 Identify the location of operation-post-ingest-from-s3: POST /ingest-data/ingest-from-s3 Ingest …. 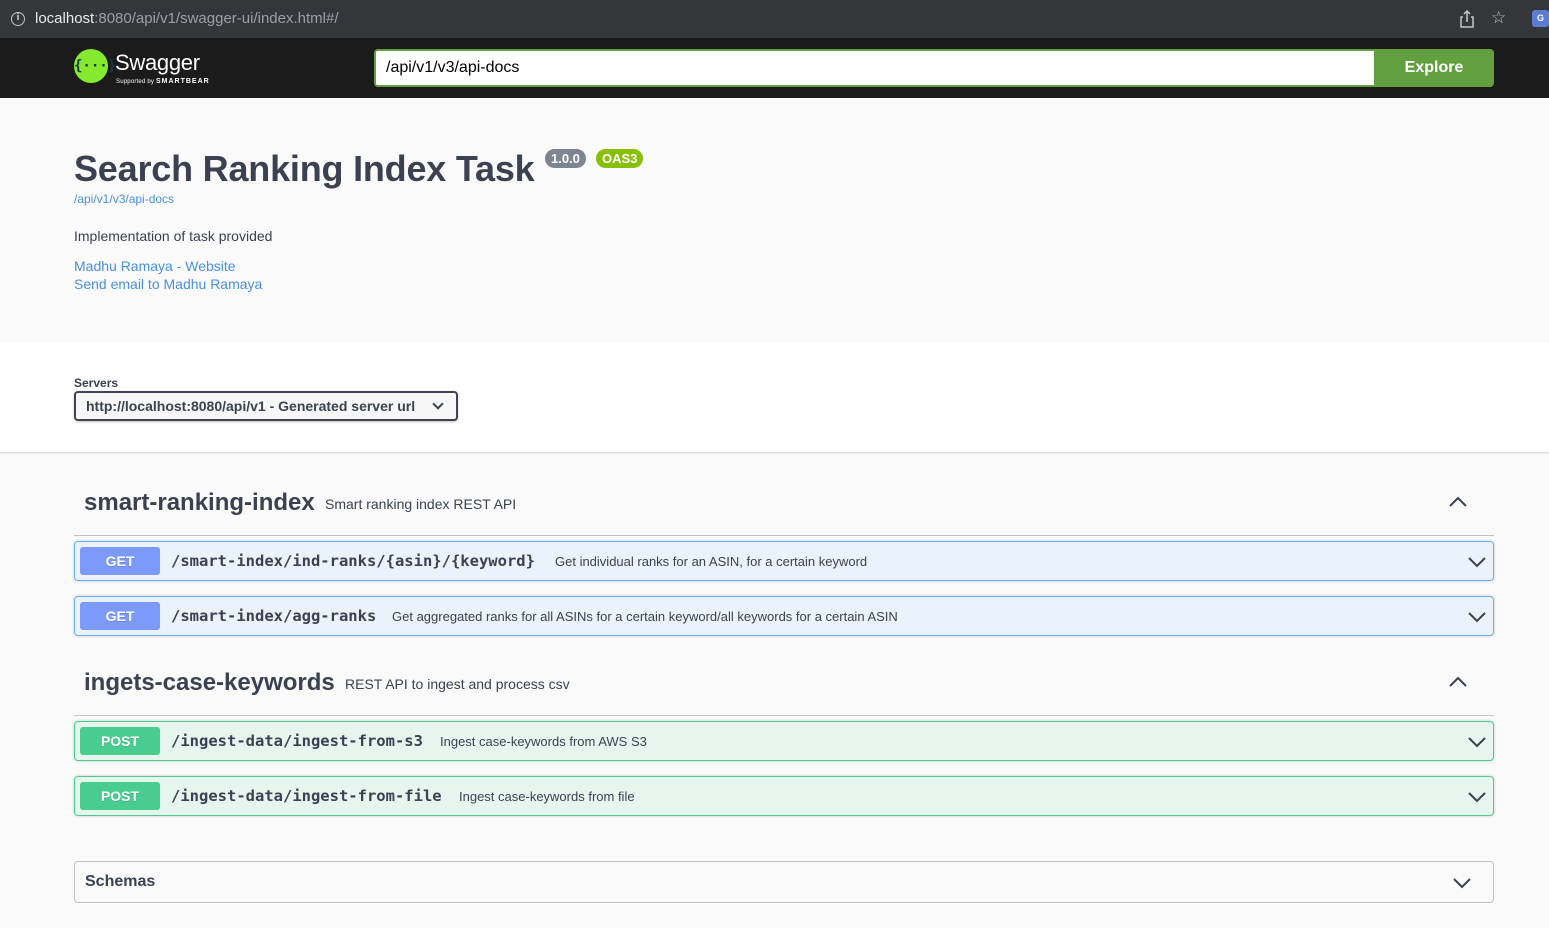
(784, 741).